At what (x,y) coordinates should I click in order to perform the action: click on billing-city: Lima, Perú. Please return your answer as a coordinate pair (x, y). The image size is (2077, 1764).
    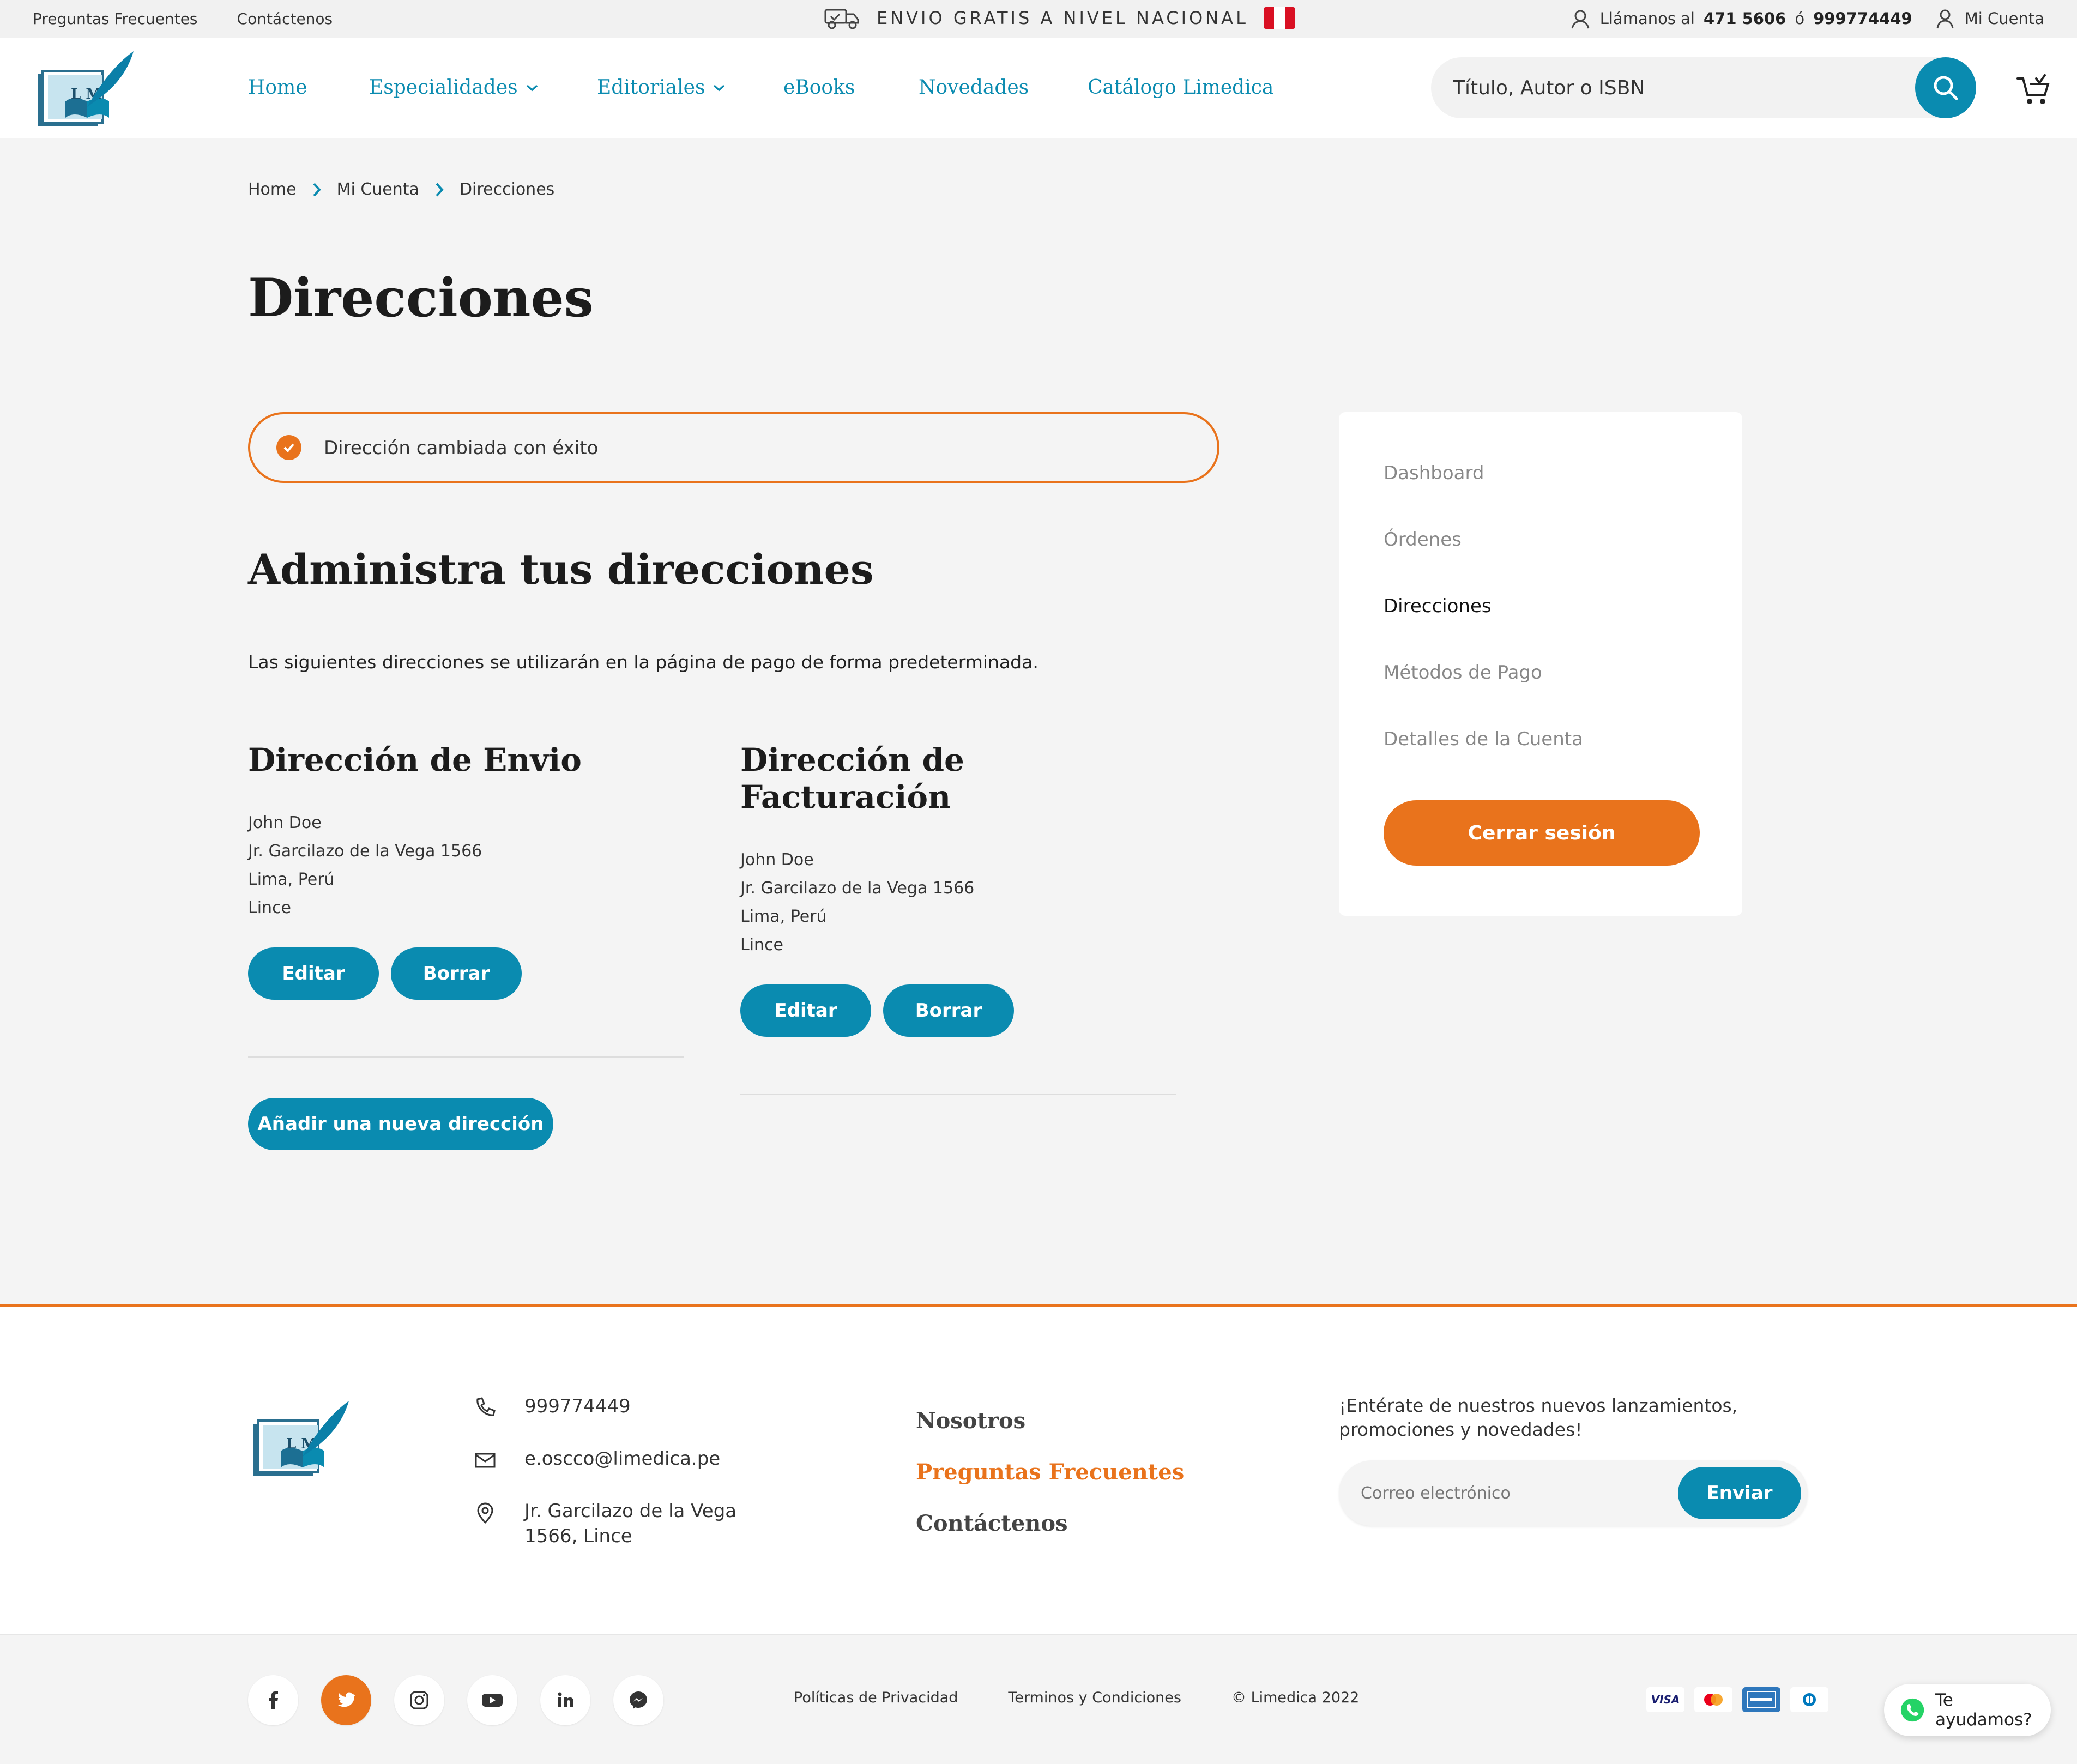
    Looking at the image, I should click on (783, 916).